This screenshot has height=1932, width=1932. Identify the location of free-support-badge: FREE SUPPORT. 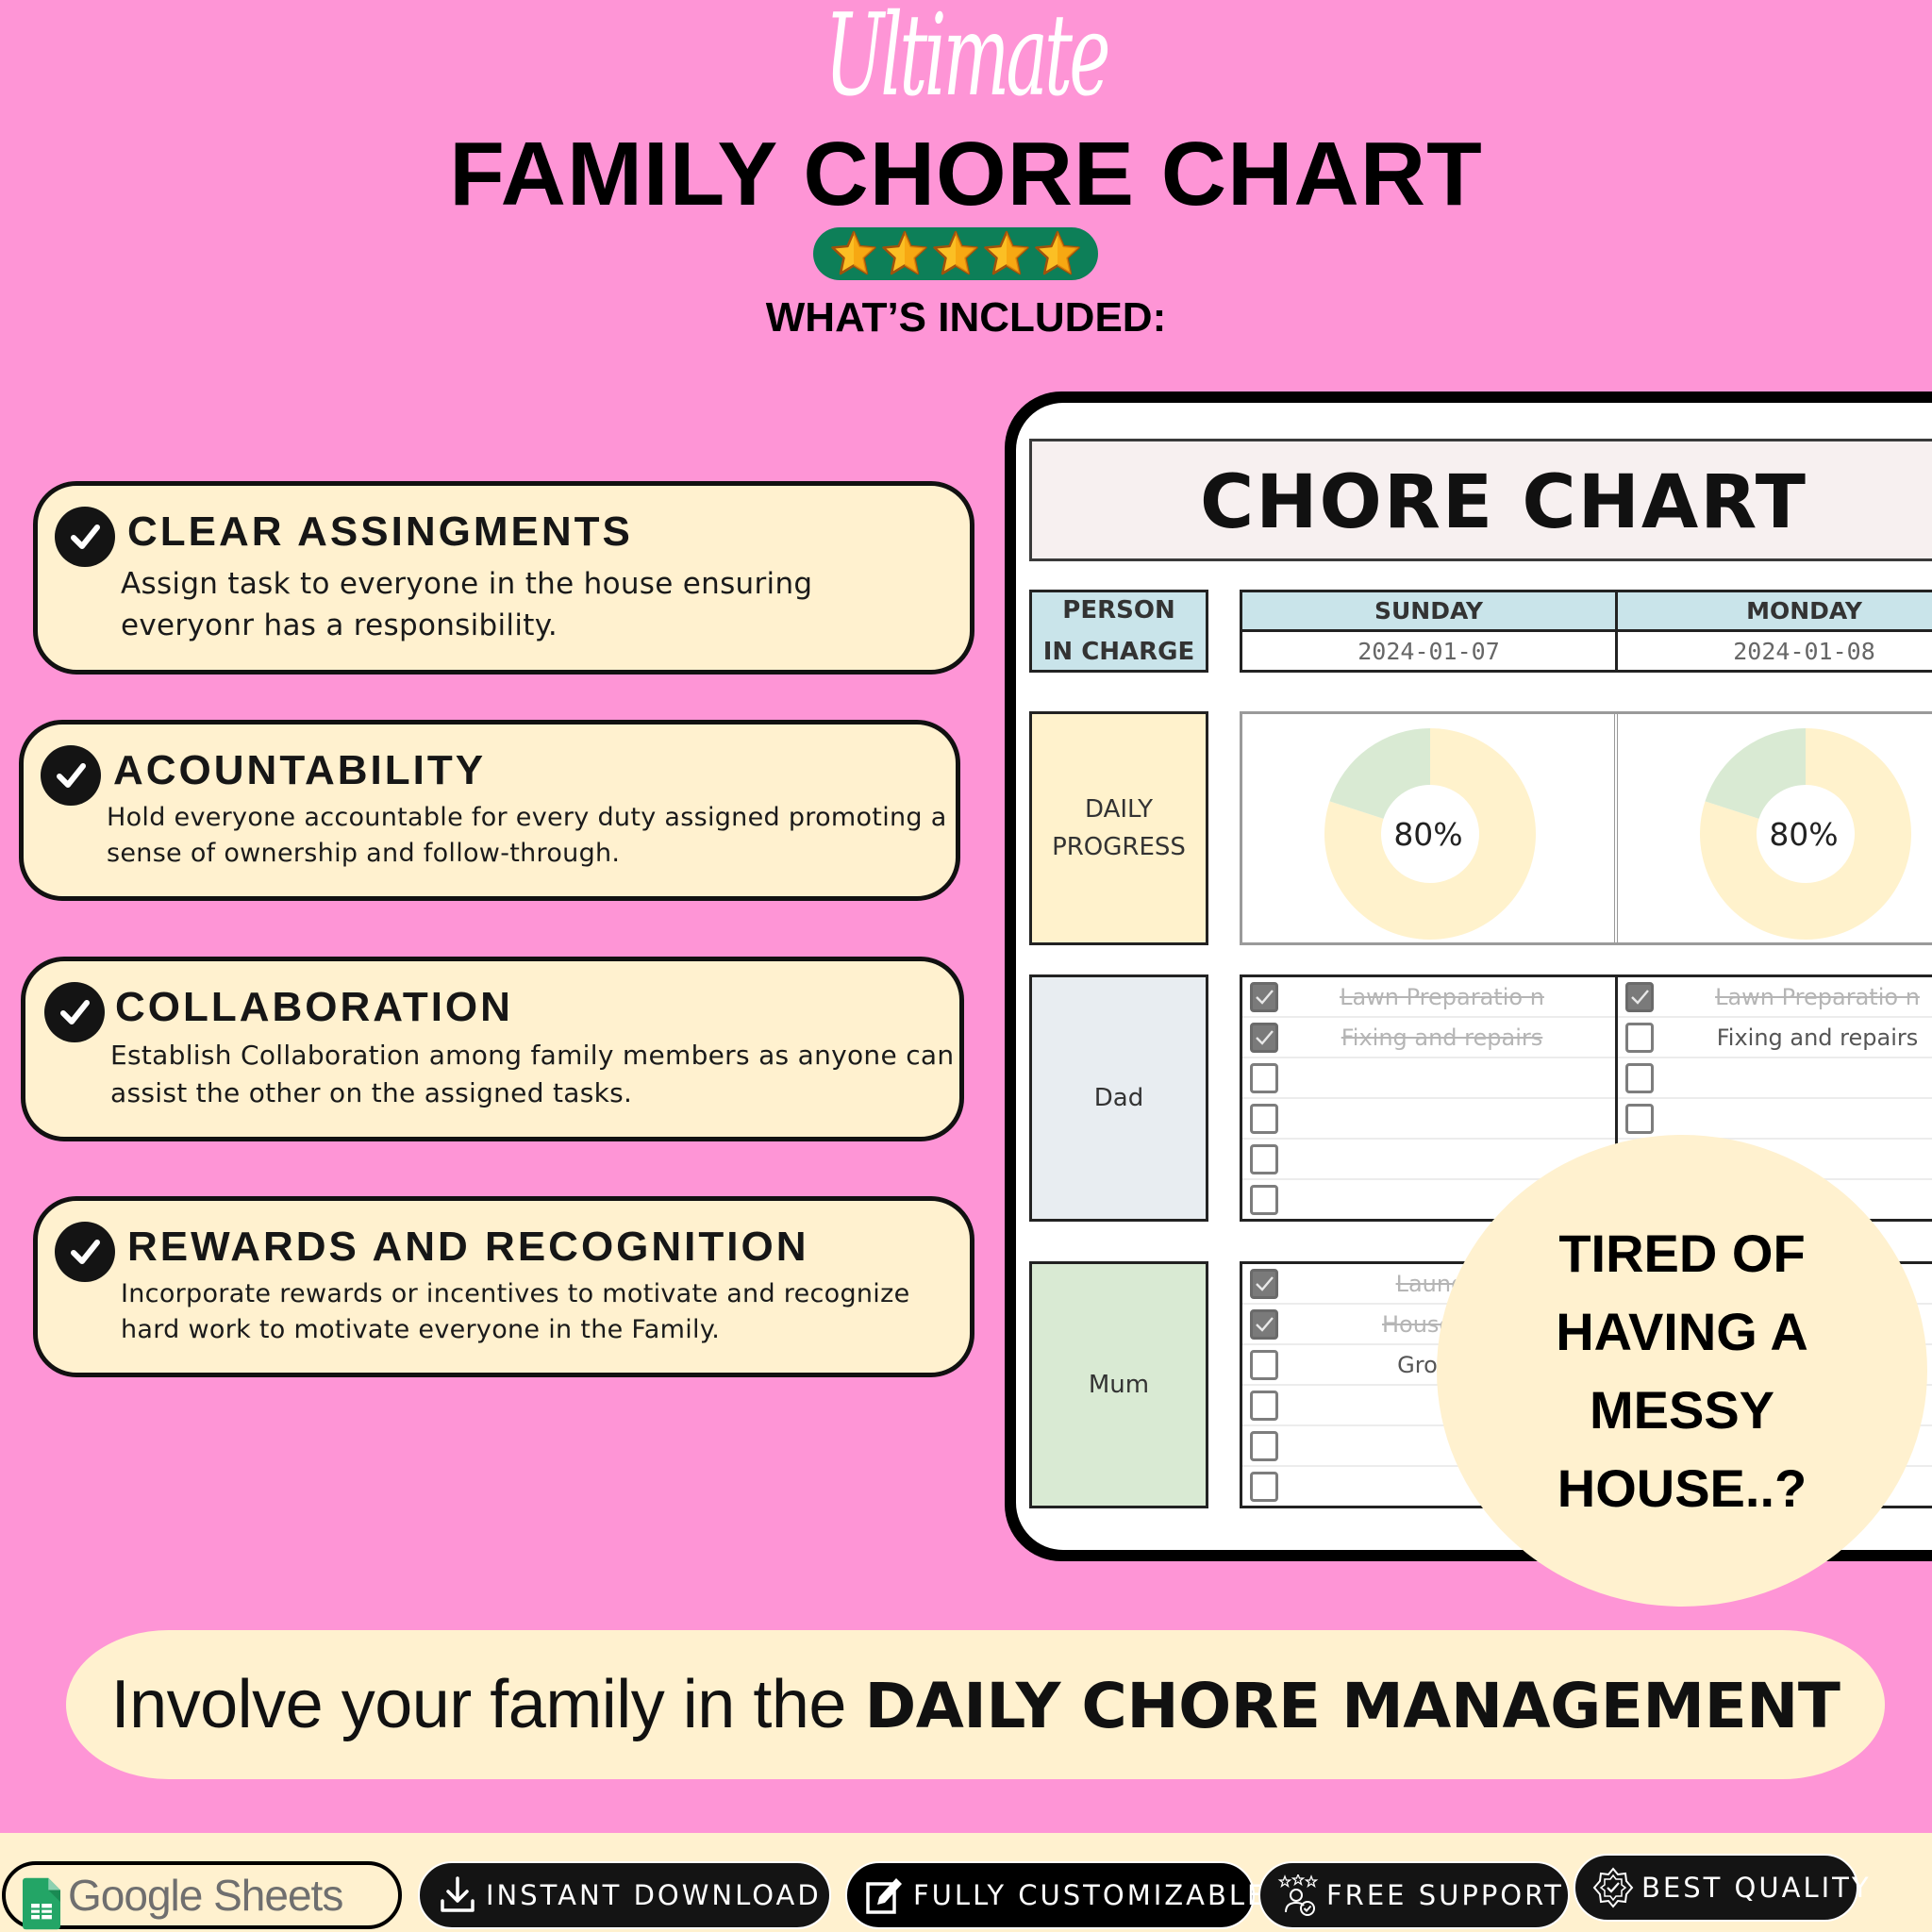
(1414, 1895).